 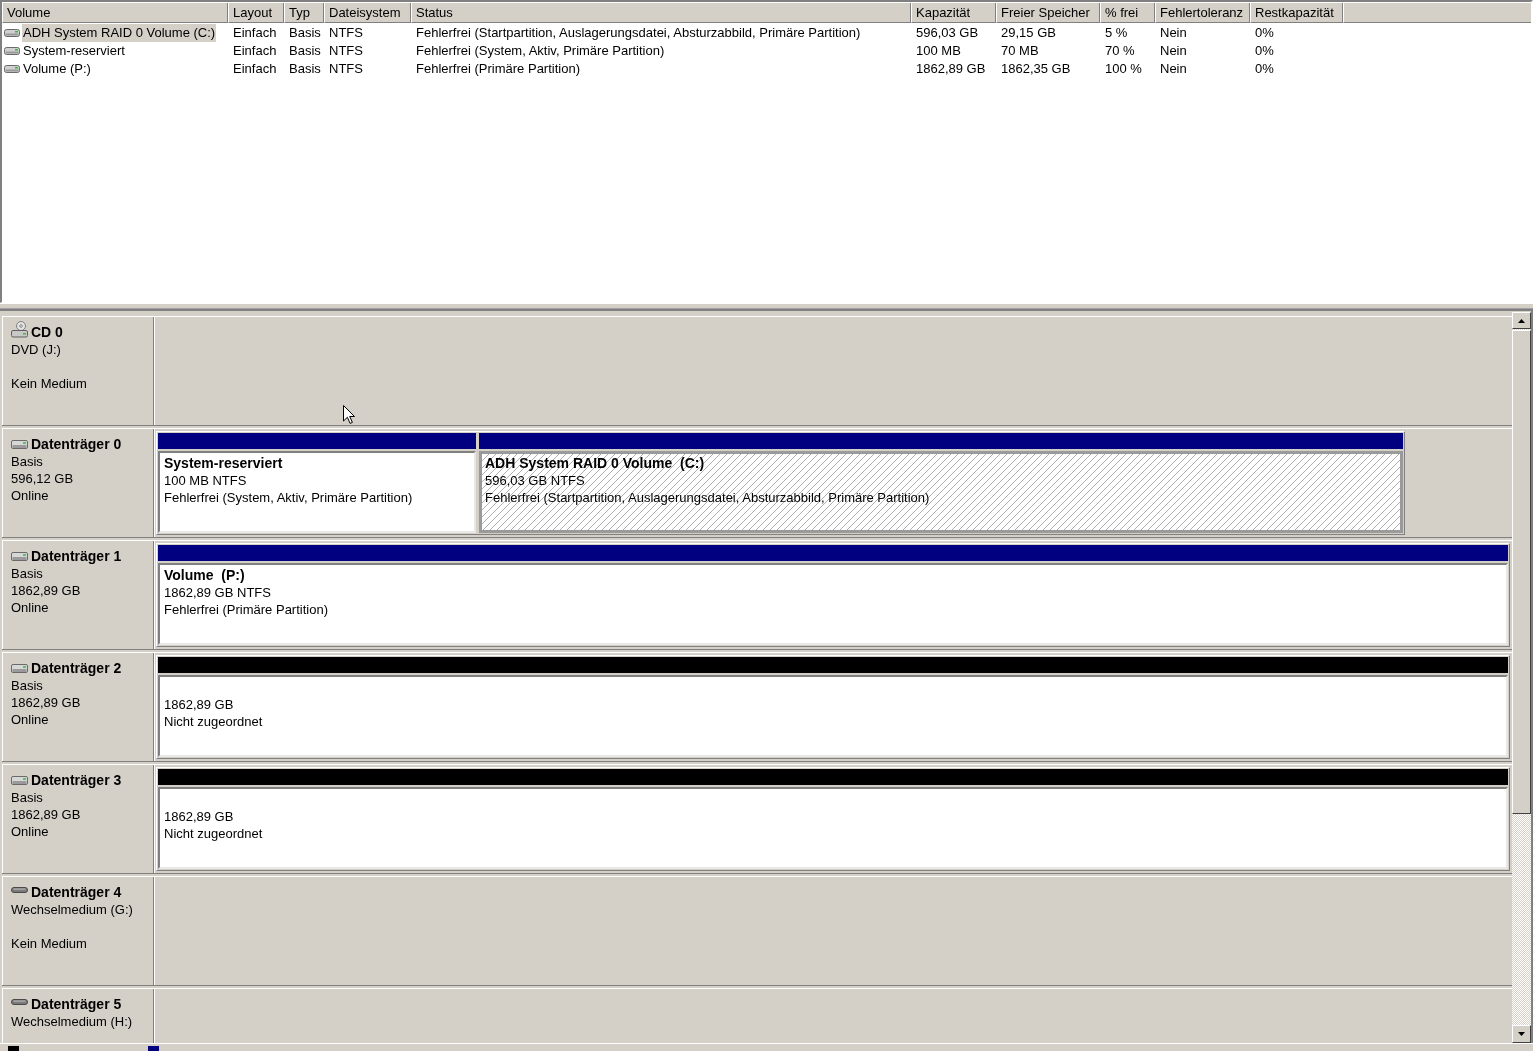 I want to click on table-cell-text: Fehlerfrei (Primäre Partition), so click(x=498, y=69).